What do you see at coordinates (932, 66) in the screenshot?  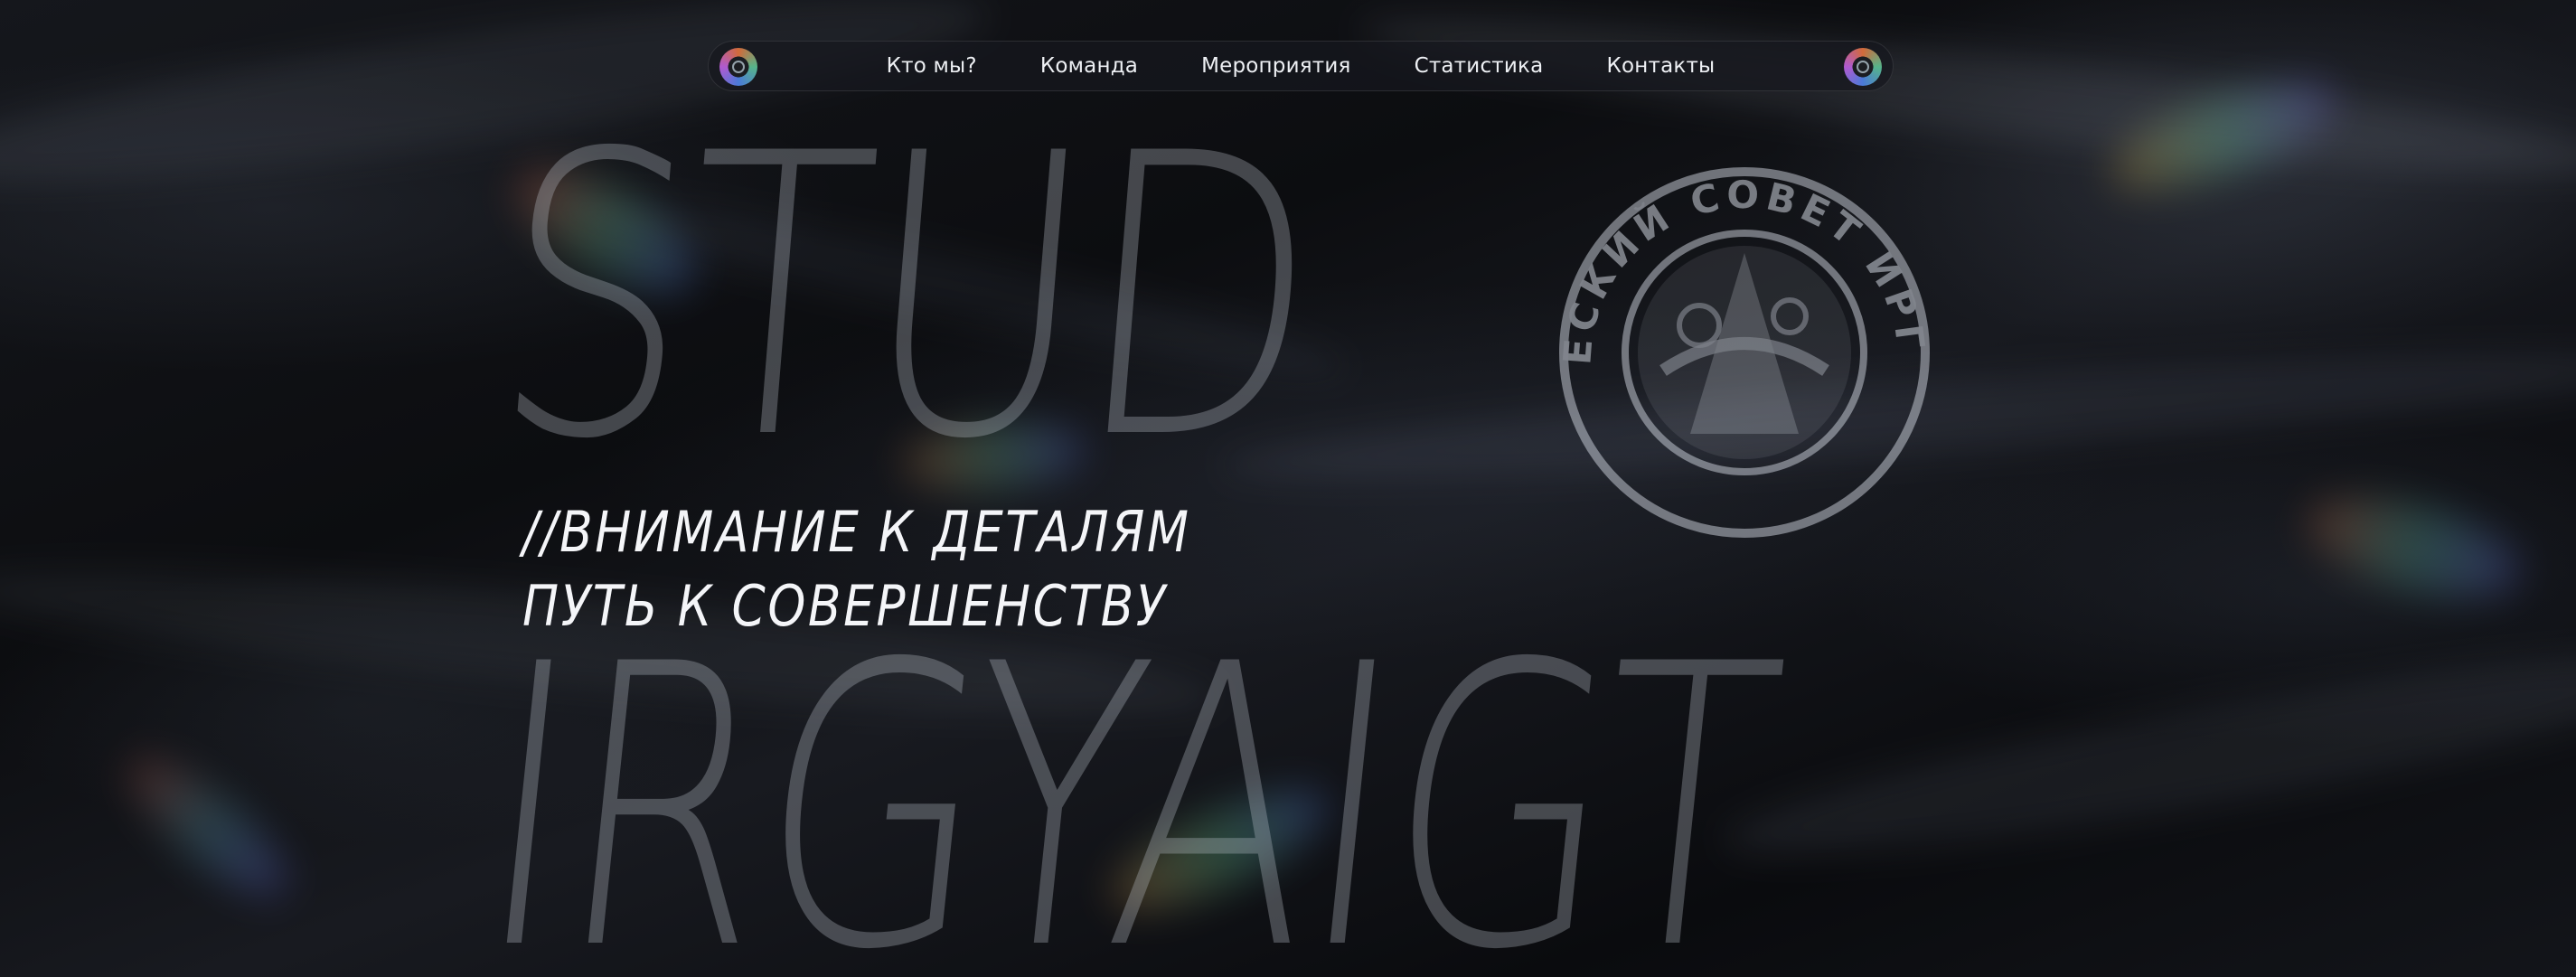 I see `nav-item-about: Кто мы?` at bounding box center [932, 66].